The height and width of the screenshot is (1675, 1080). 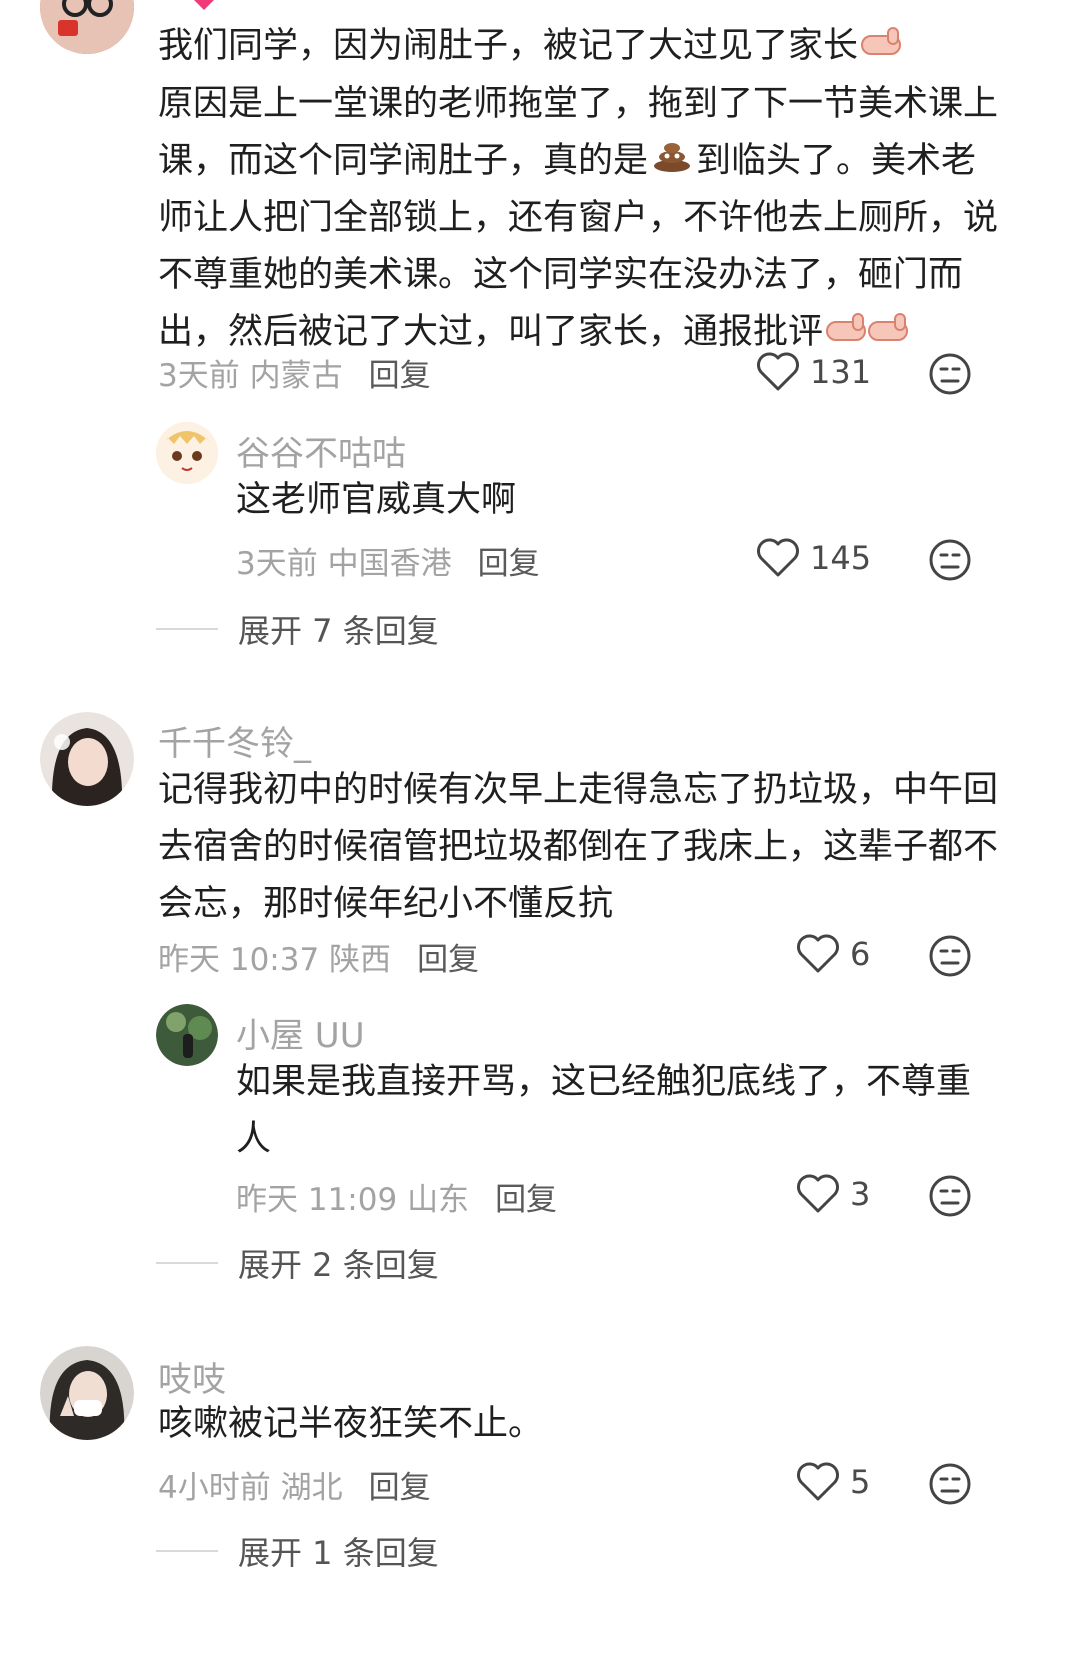 I want to click on like-button: 5, so click(x=833, y=1482).